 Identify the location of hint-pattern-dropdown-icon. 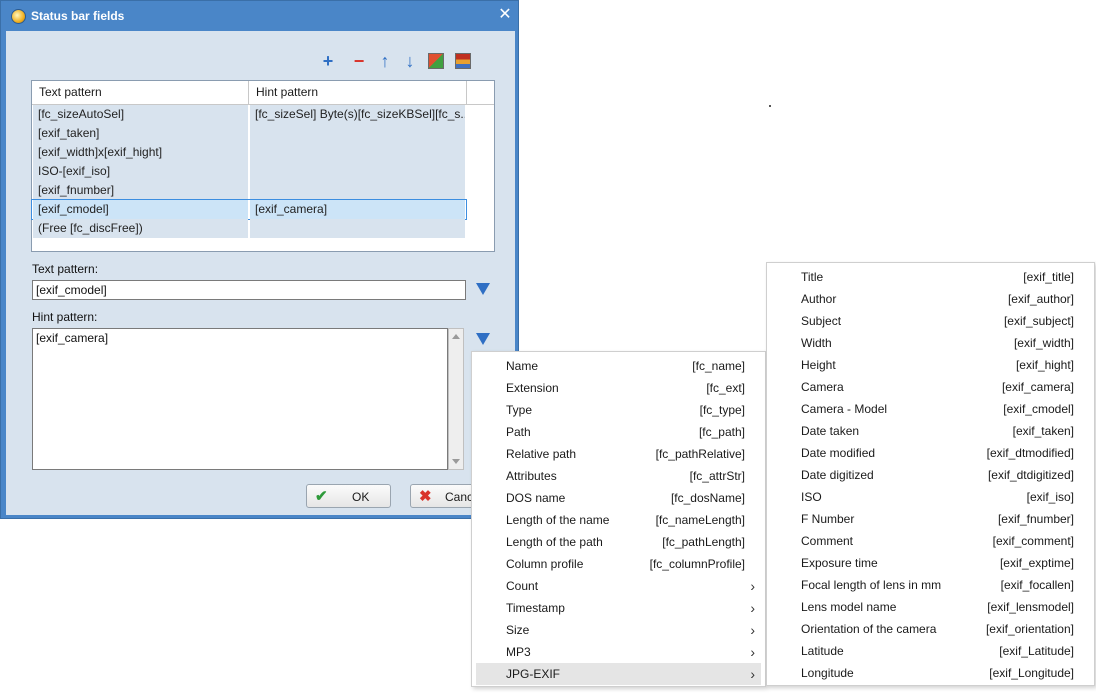
(483, 339).